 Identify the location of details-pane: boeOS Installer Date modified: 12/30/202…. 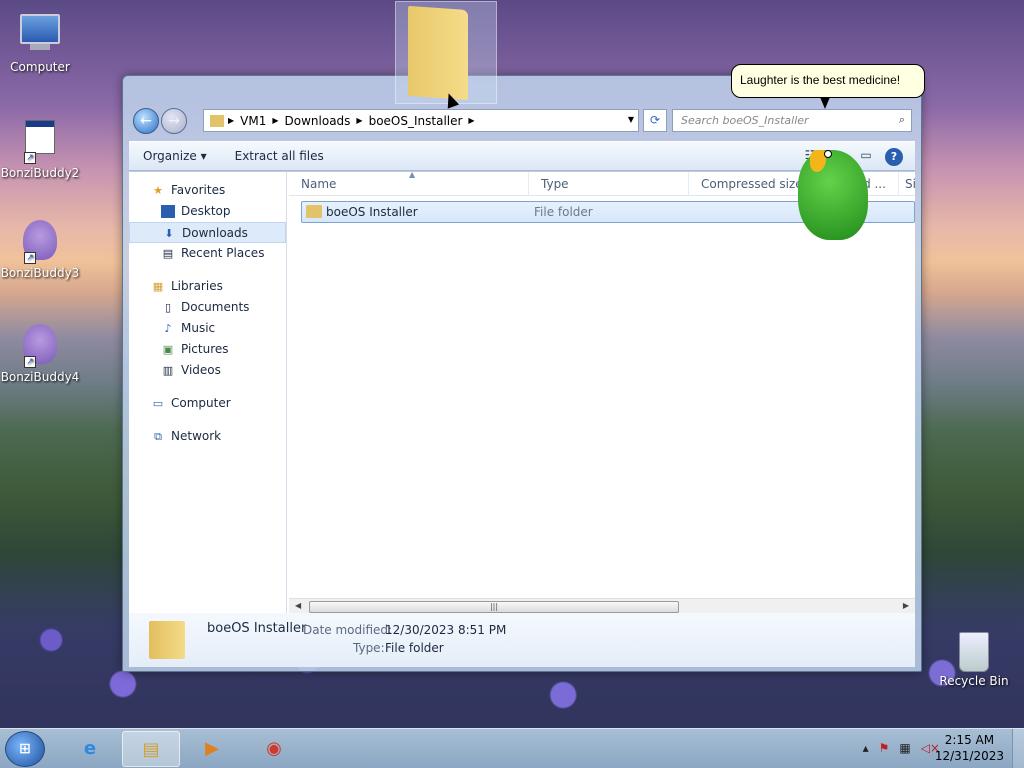
(522, 640).